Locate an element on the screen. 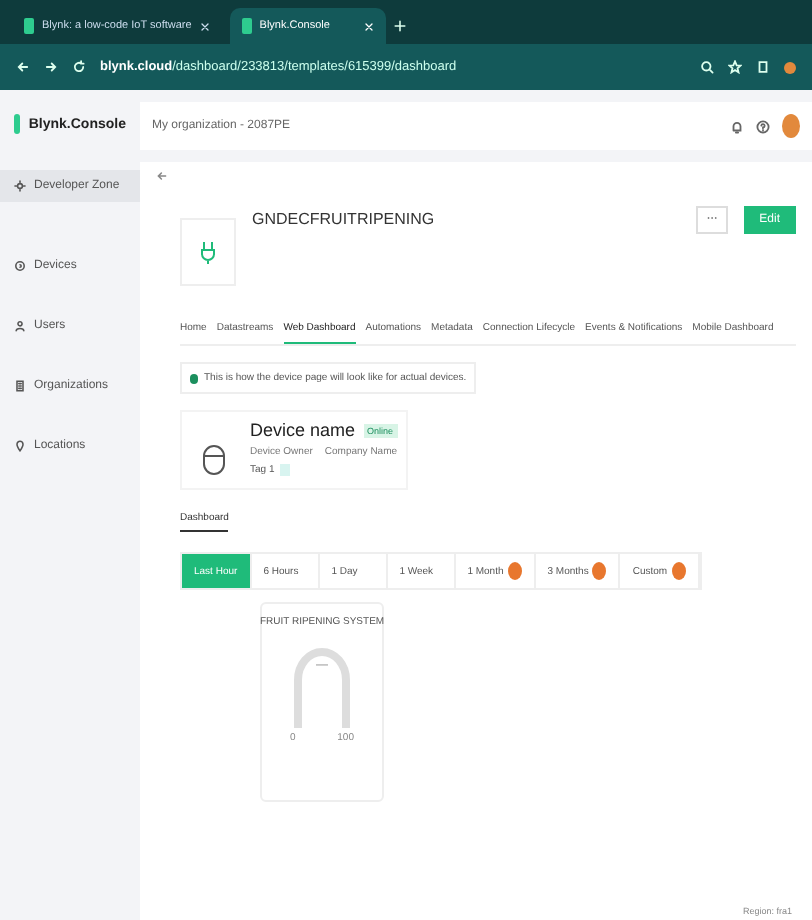 The image size is (812, 920). bell-icon is located at coordinates (737, 126).